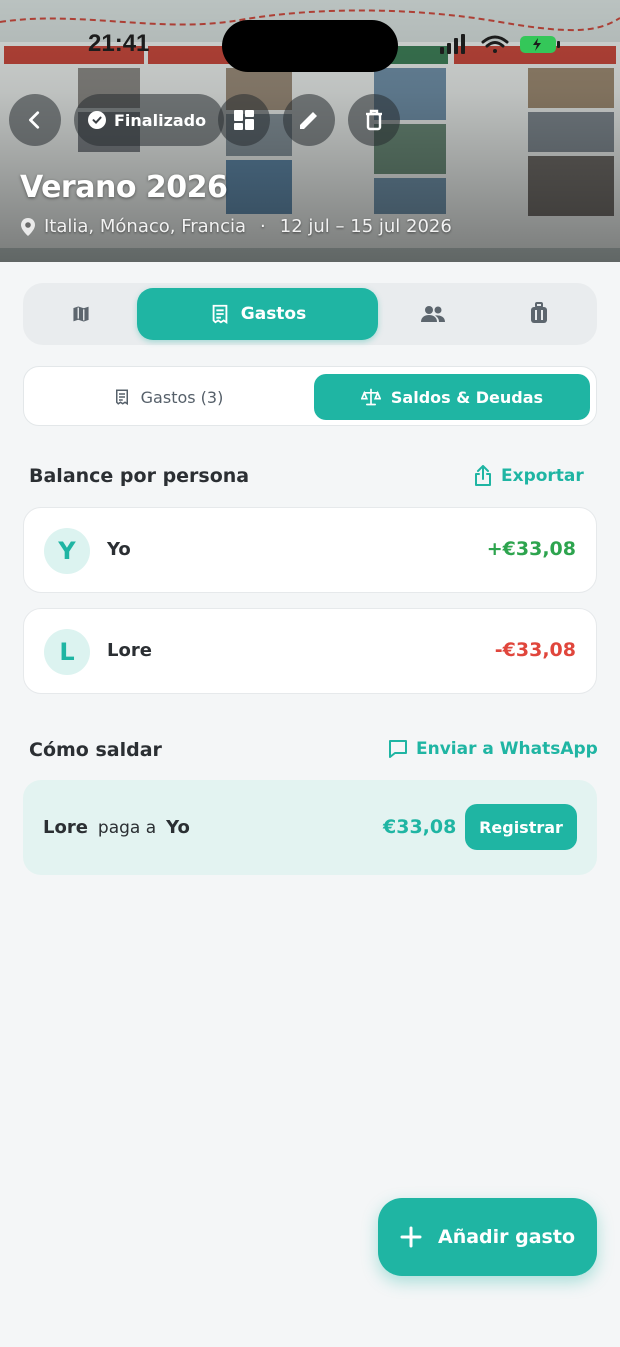  What do you see at coordinates (95, 750) in the screenshot?
I see `settle-section-title: Cómo saldar` at bounding box center [95, 750].